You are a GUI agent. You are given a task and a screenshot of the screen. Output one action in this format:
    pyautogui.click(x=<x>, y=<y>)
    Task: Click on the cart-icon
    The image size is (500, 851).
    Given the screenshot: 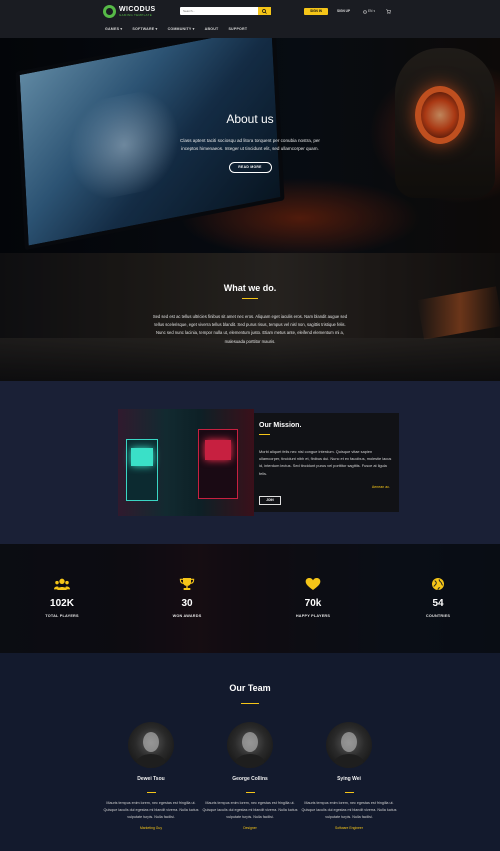 What is the action you would take?
    pyautogui.click(x=388, y=11)
    